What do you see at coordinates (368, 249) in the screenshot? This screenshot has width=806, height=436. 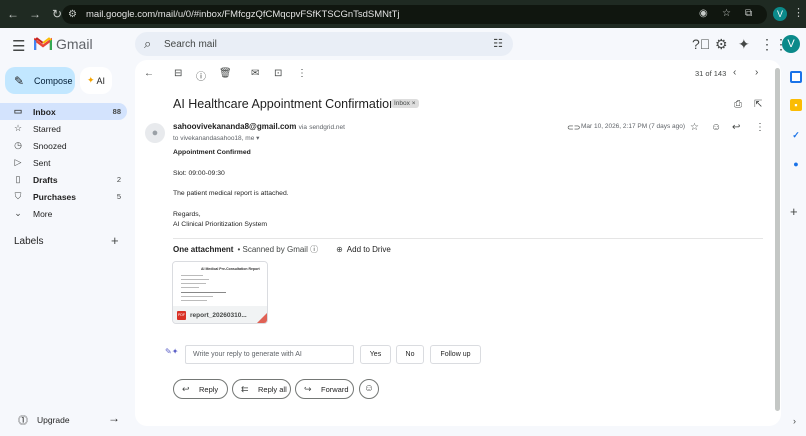 I see `add-to-drive-label: Add to Drive` at bounding box center [368, 249].